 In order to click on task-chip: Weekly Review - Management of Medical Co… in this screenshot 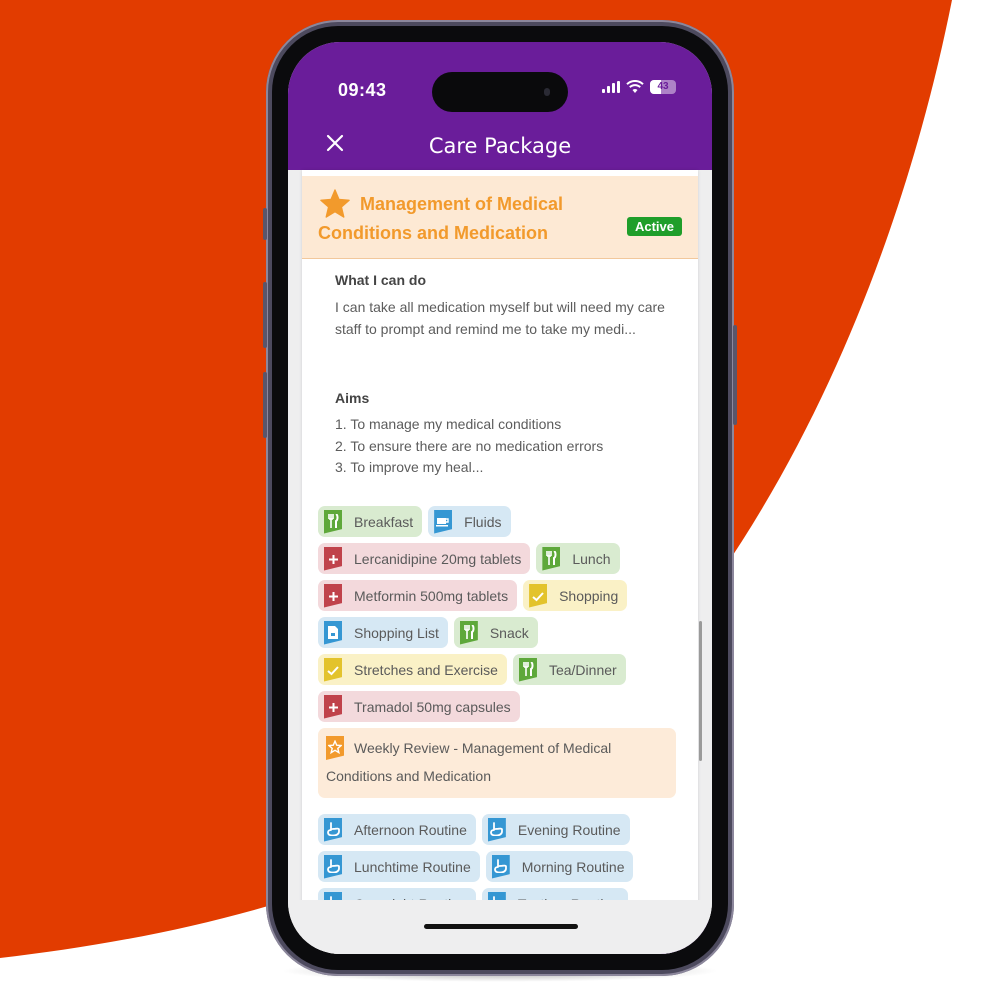, I will do `click(497, 763)`.